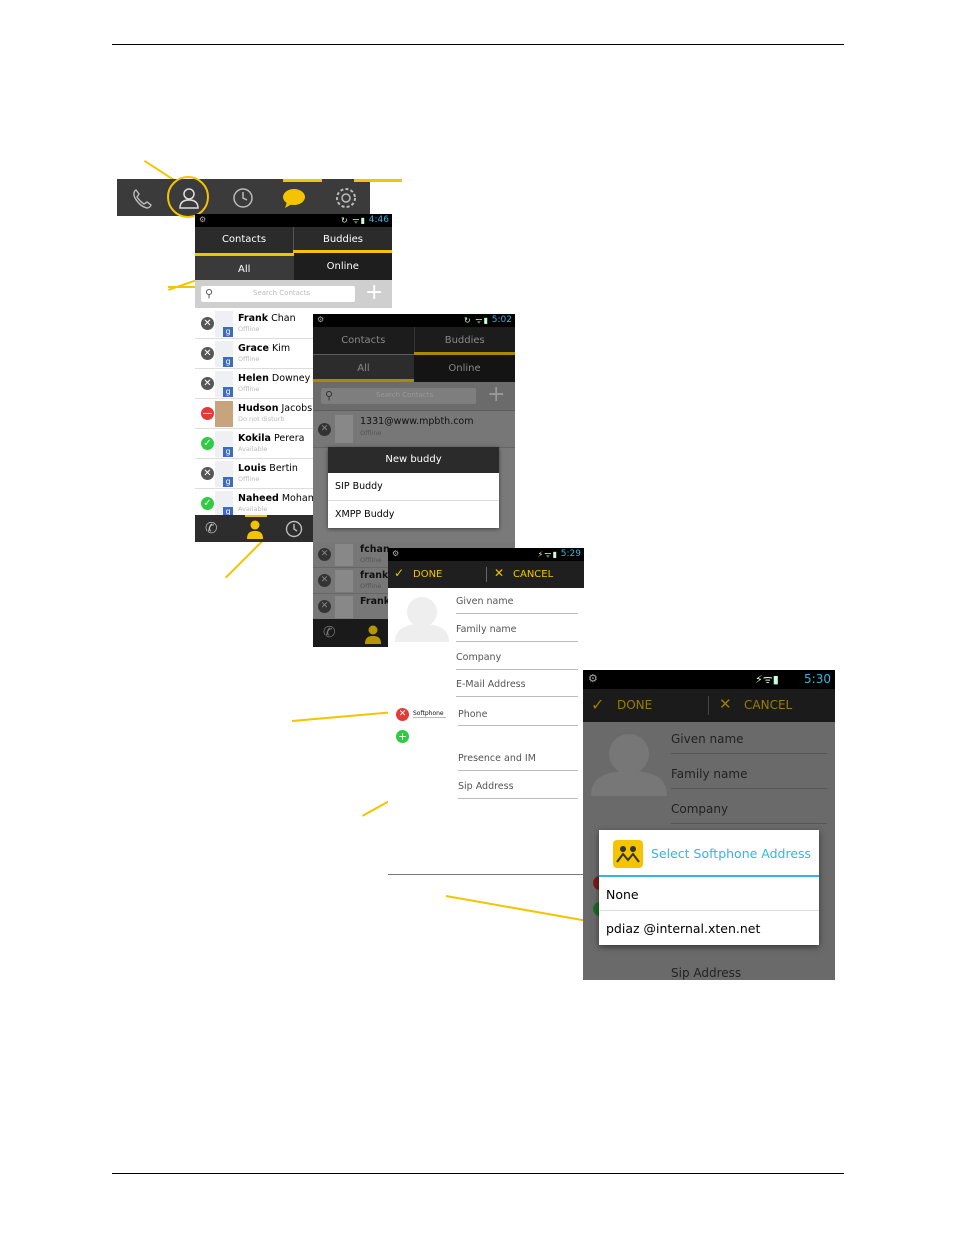  Describe the element at coordinates (570, 554) in the screenshot. I see `status-time: 5:29` at that location.